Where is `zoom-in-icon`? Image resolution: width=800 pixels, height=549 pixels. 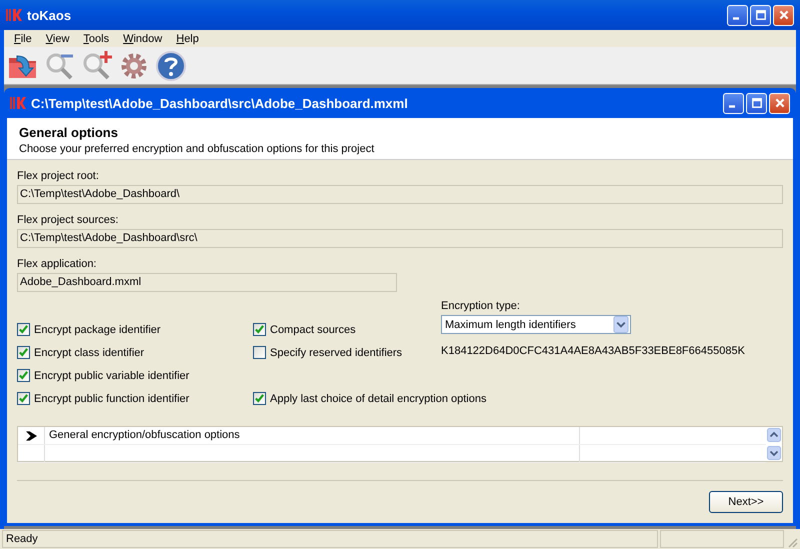
zoom-in-icon is located at coordinates (97, 66).